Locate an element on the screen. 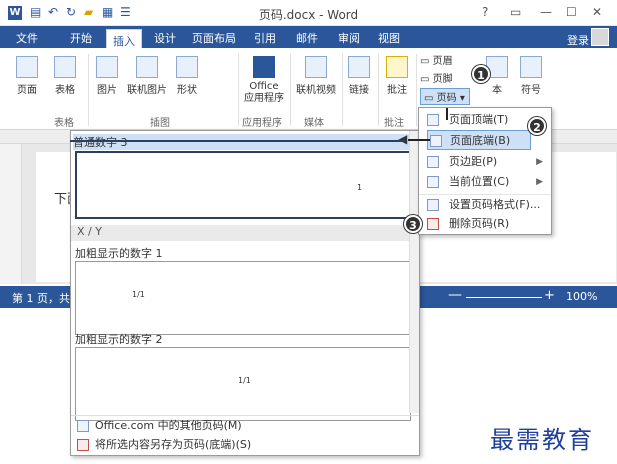 The image size is (617, 464). group-label-table: 表格 is located at coordinates (64, 123).